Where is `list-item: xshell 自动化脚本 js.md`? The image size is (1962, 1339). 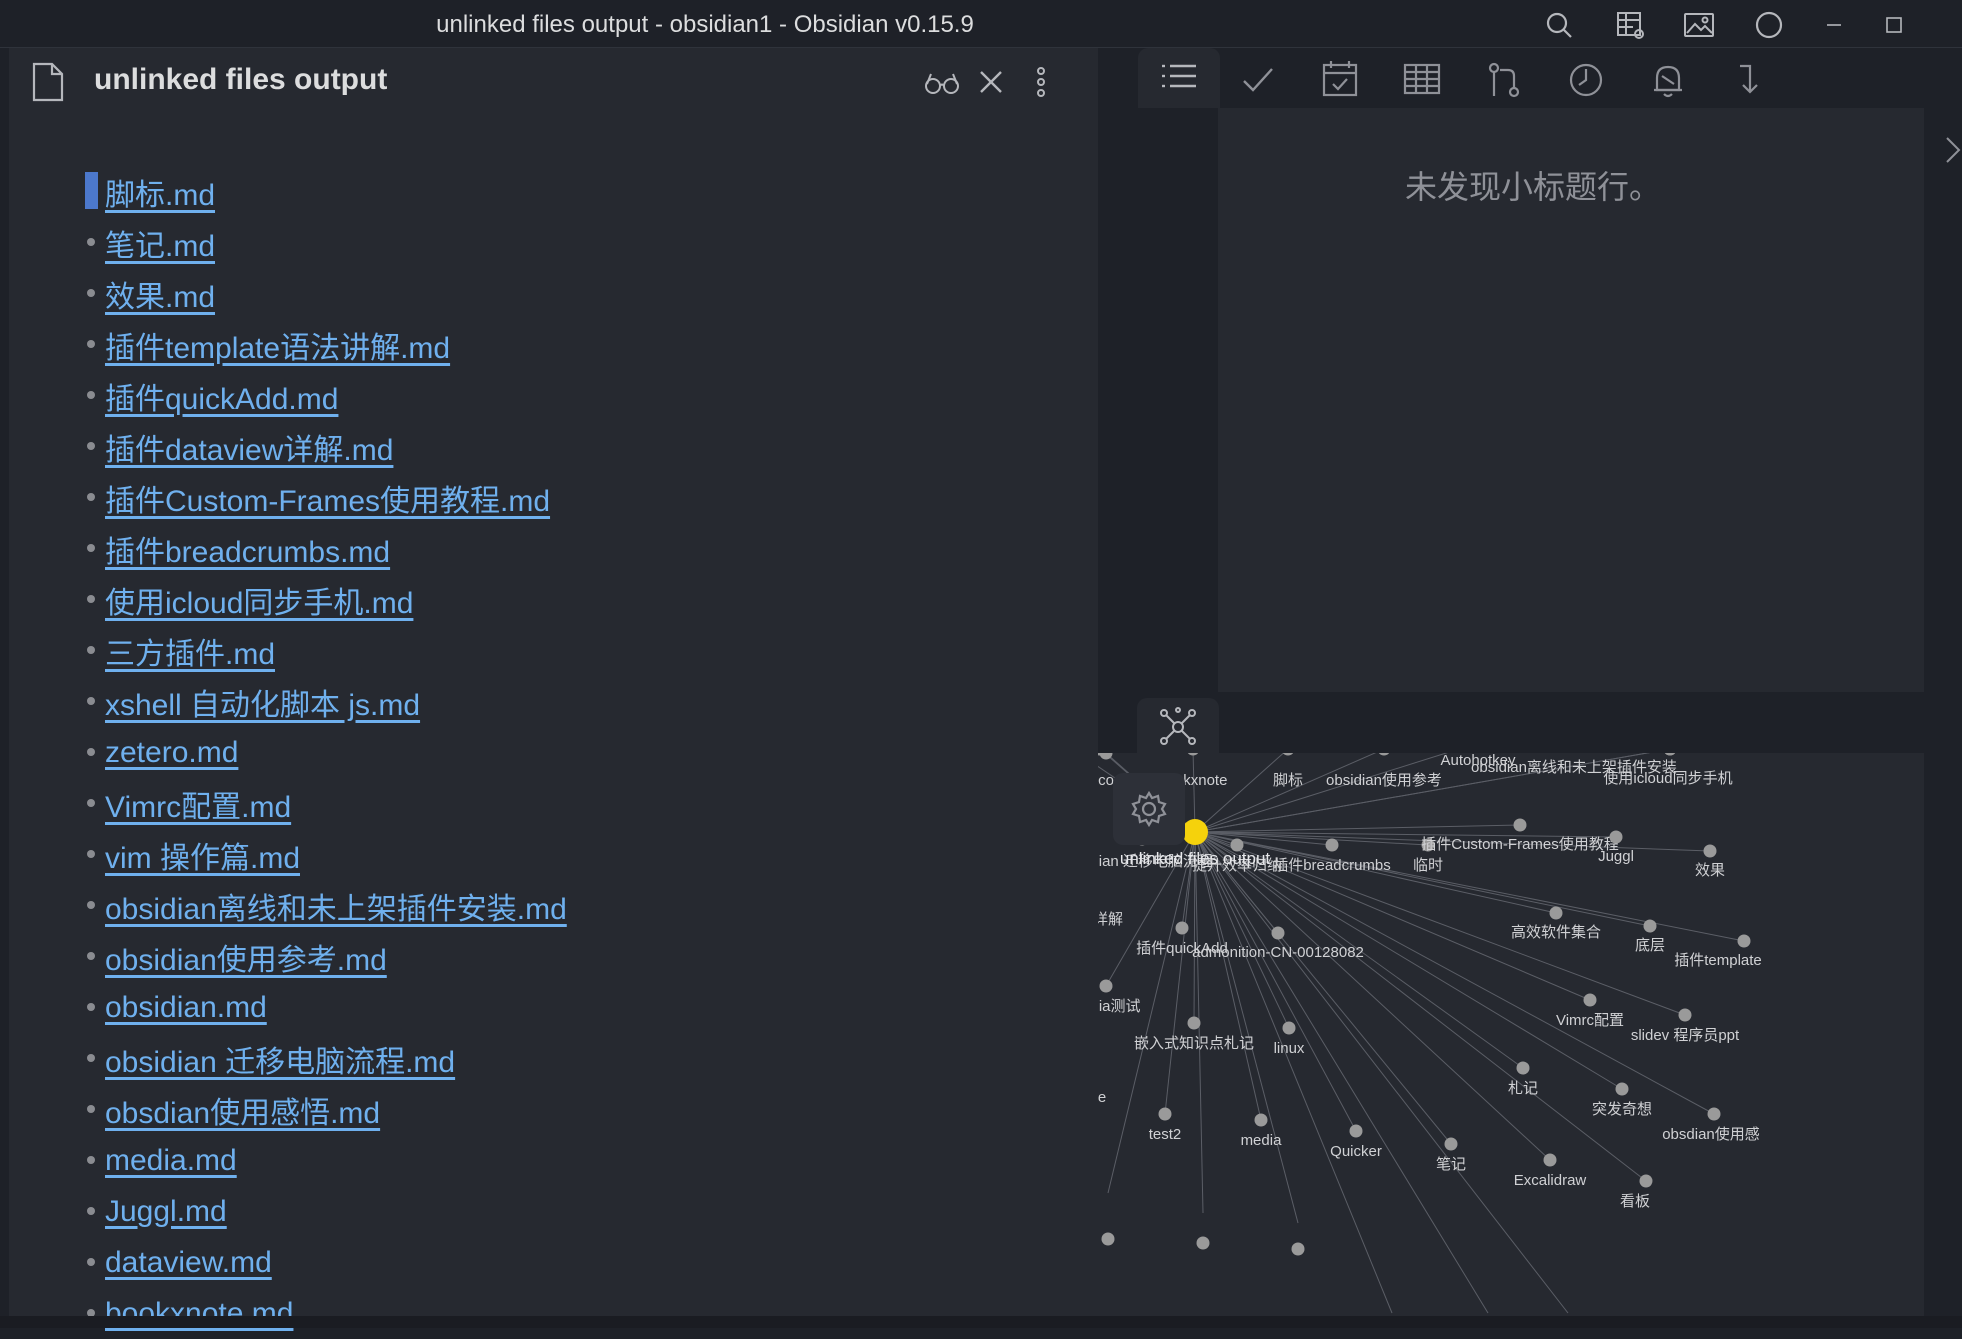
list-item: xshell 自动化脚本 js.md is located at coordinates (320, 701).